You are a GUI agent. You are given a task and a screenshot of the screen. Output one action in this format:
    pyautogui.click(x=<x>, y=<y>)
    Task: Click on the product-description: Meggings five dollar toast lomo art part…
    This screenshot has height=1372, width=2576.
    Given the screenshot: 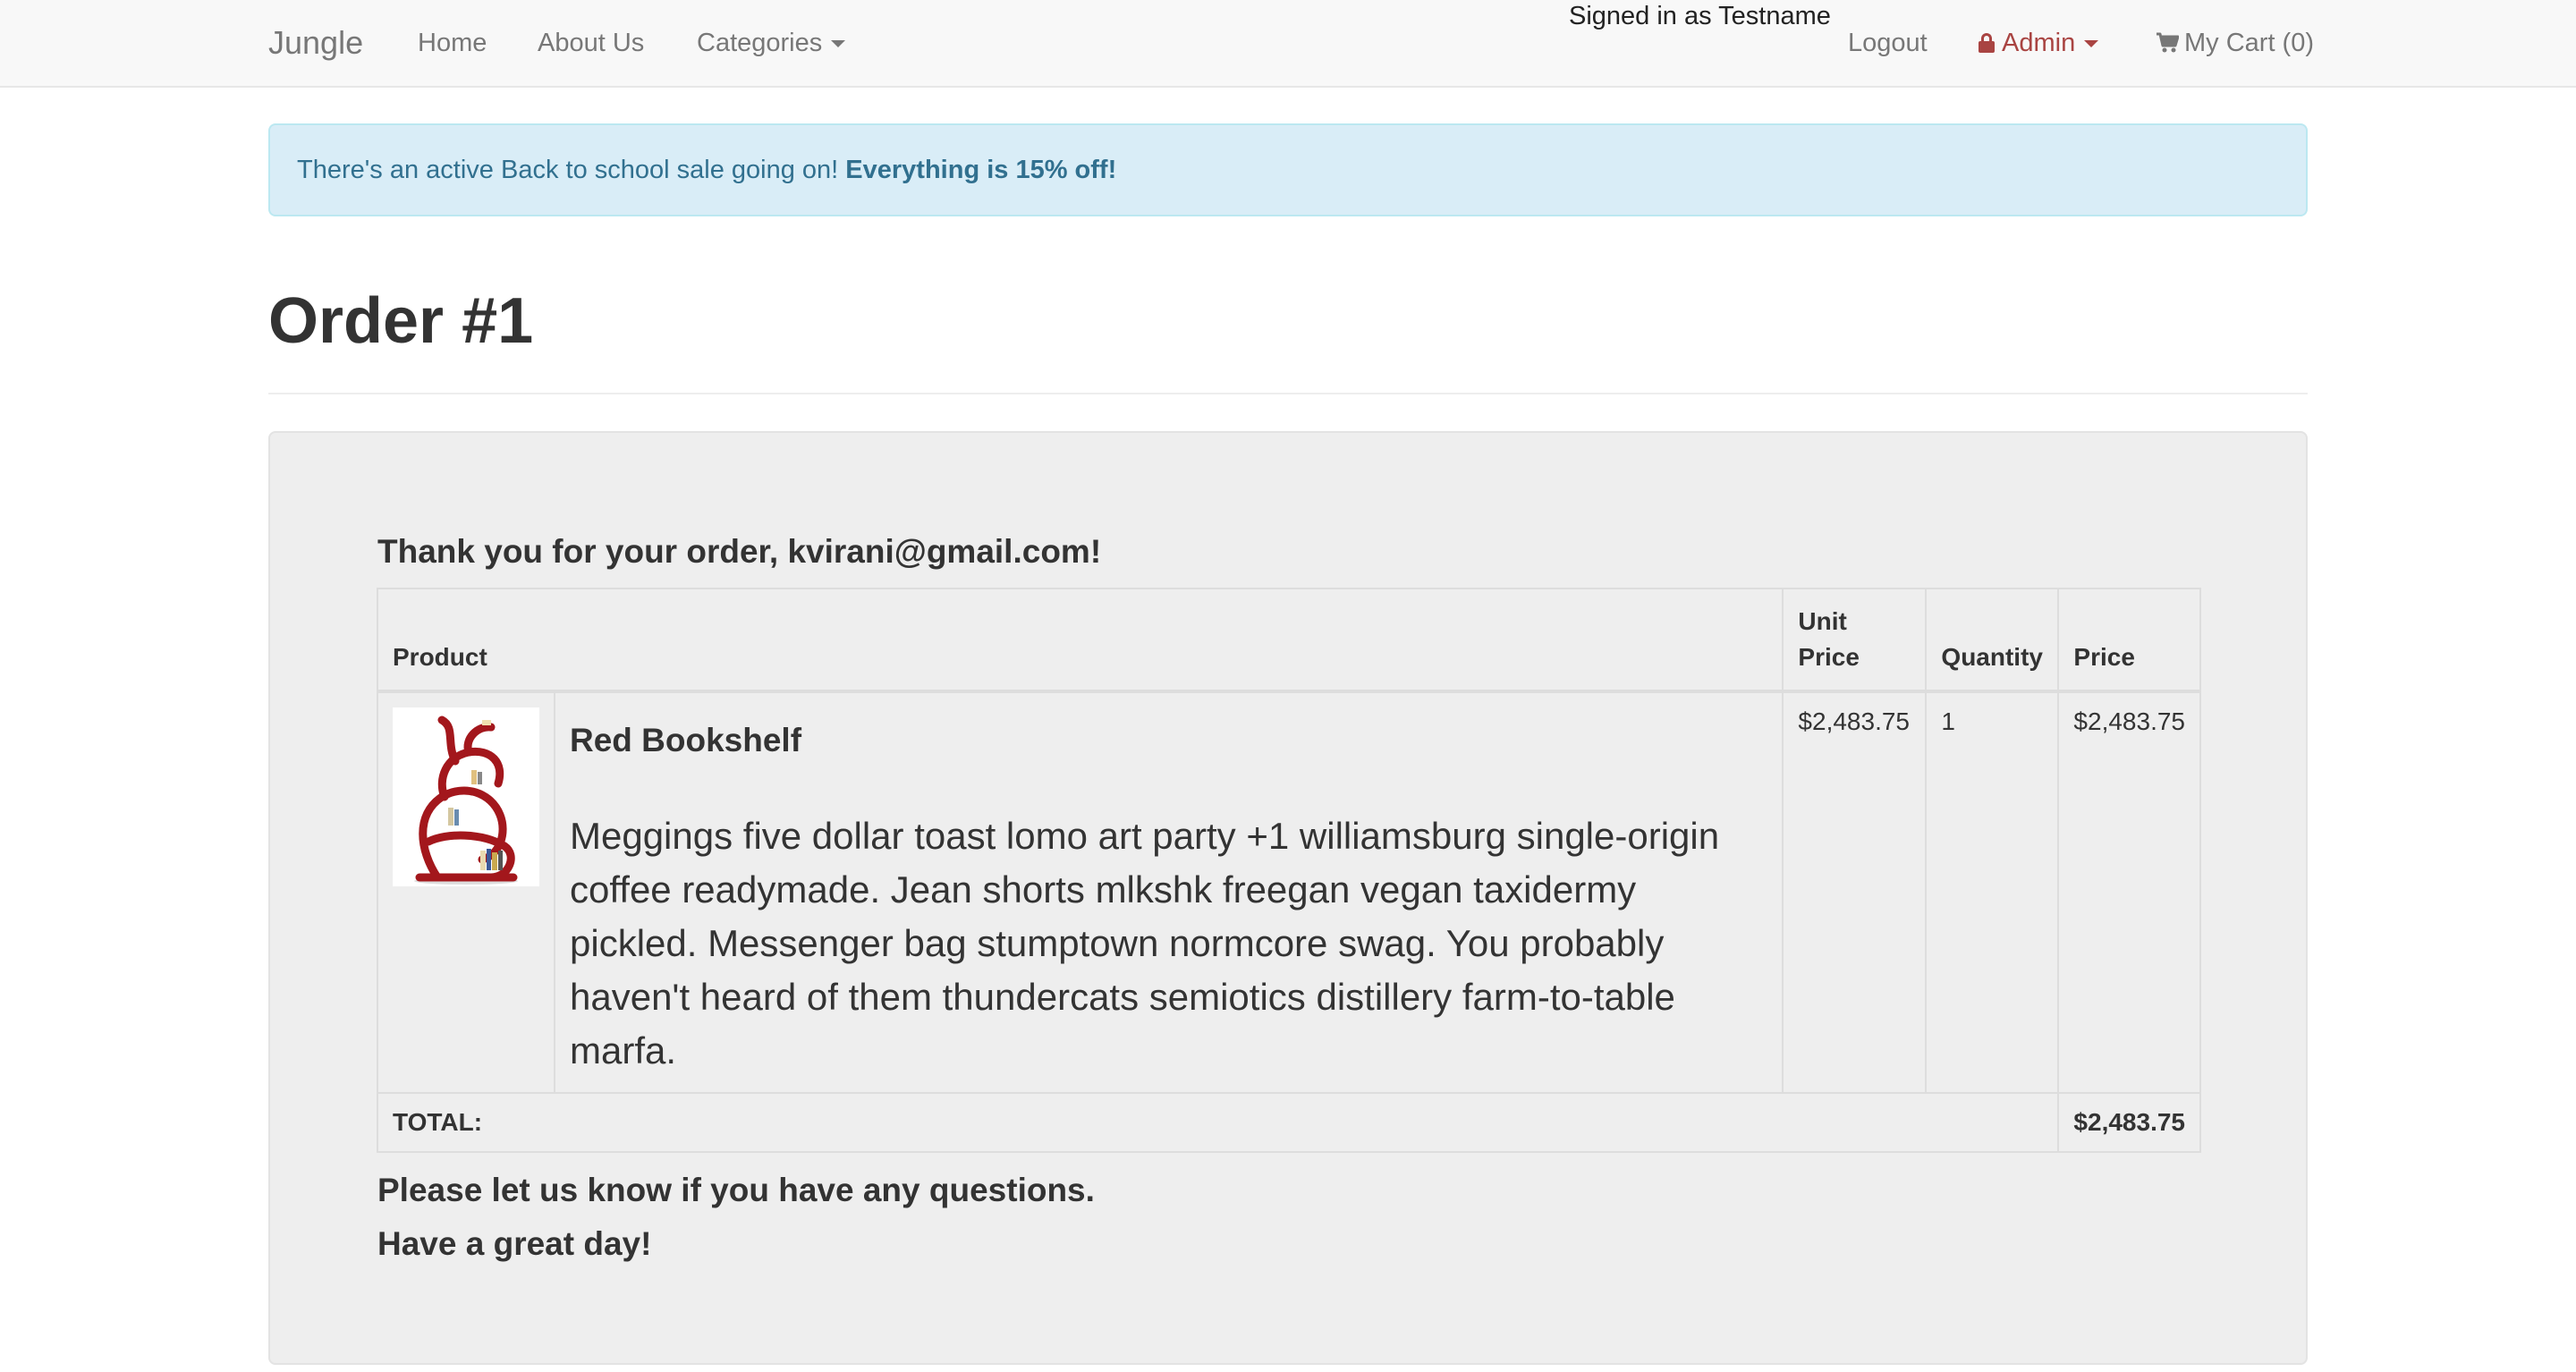 What is the action you would take?
    pyautogui.click(x=1145, y=943)
    